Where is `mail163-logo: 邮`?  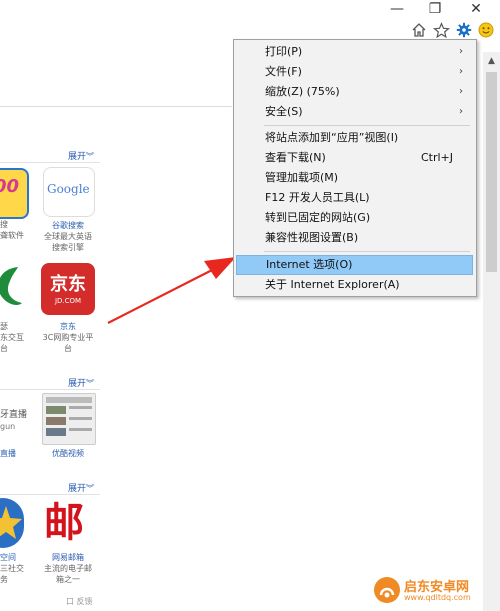 mail163-logo: 邮 is located at coordinates (64, 523).